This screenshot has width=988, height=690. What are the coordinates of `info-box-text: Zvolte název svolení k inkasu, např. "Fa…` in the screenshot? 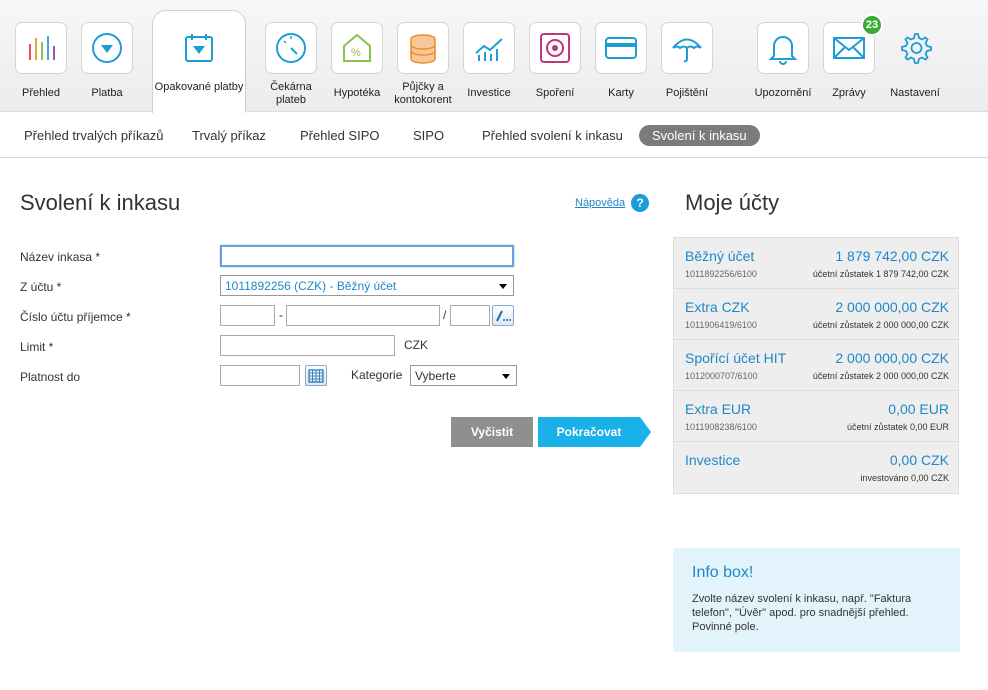 It's located at (802, 613).